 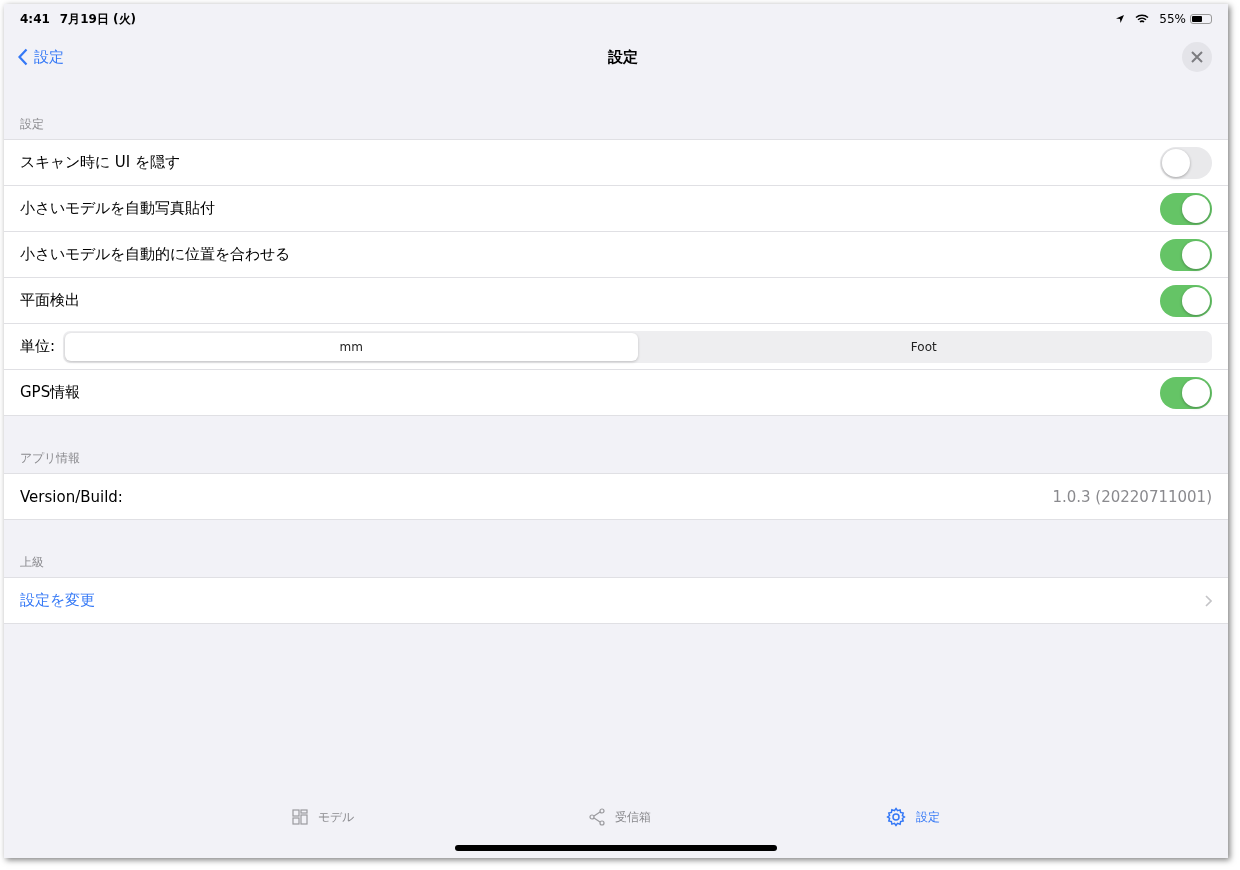 What do you see at coordinates (100, 162) in the screenshot?
I see `setting-label: スキャン時に UI を隠す` at bounding box center [100, 162].